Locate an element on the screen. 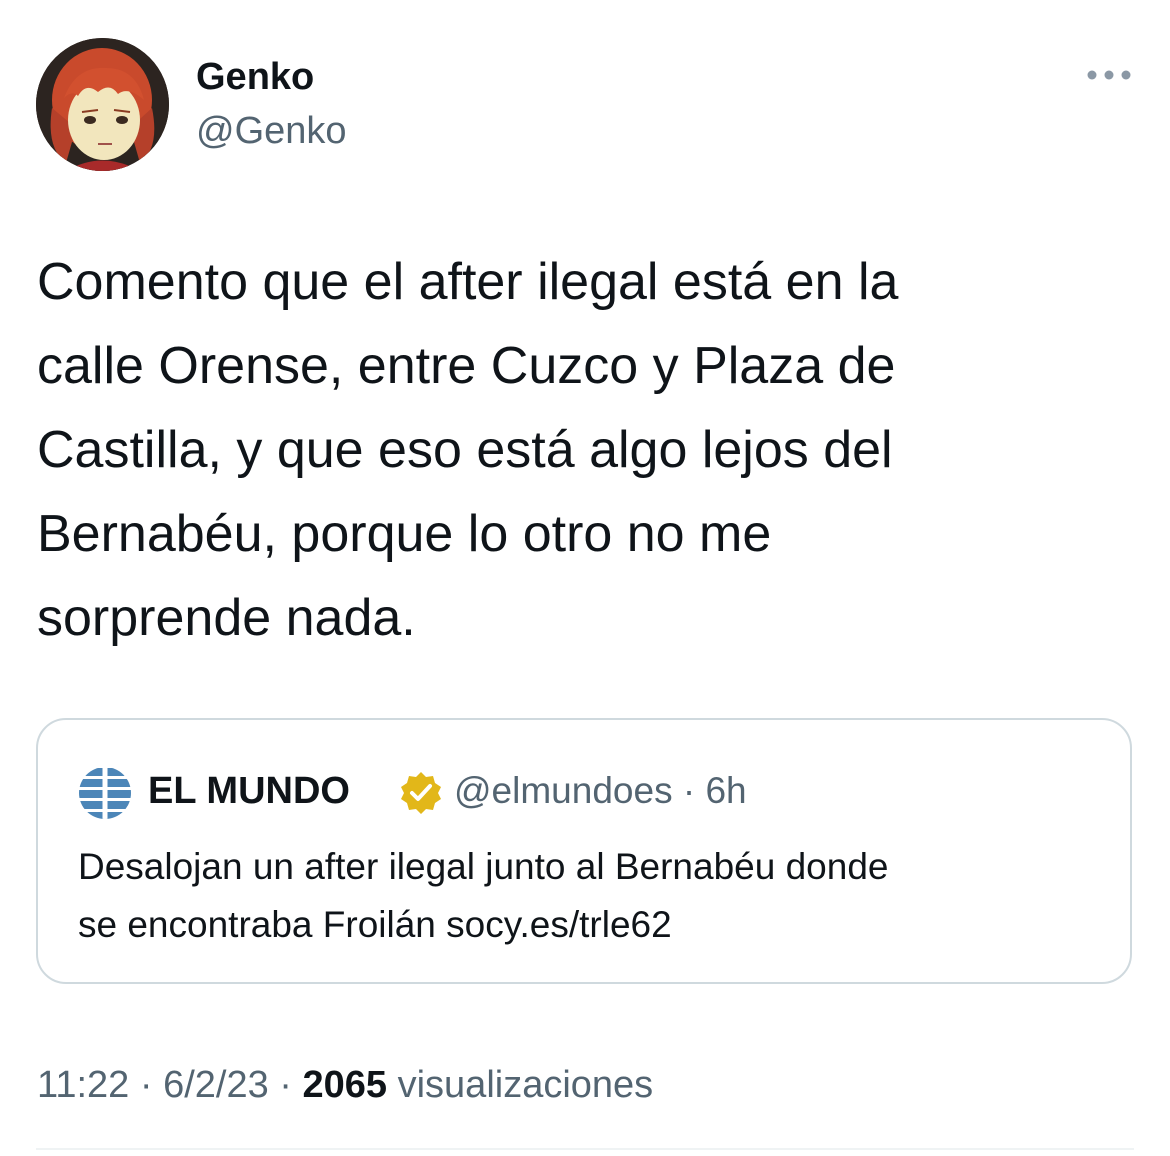  tweet-time: 11:22 is located at coordinates (83, 1085).